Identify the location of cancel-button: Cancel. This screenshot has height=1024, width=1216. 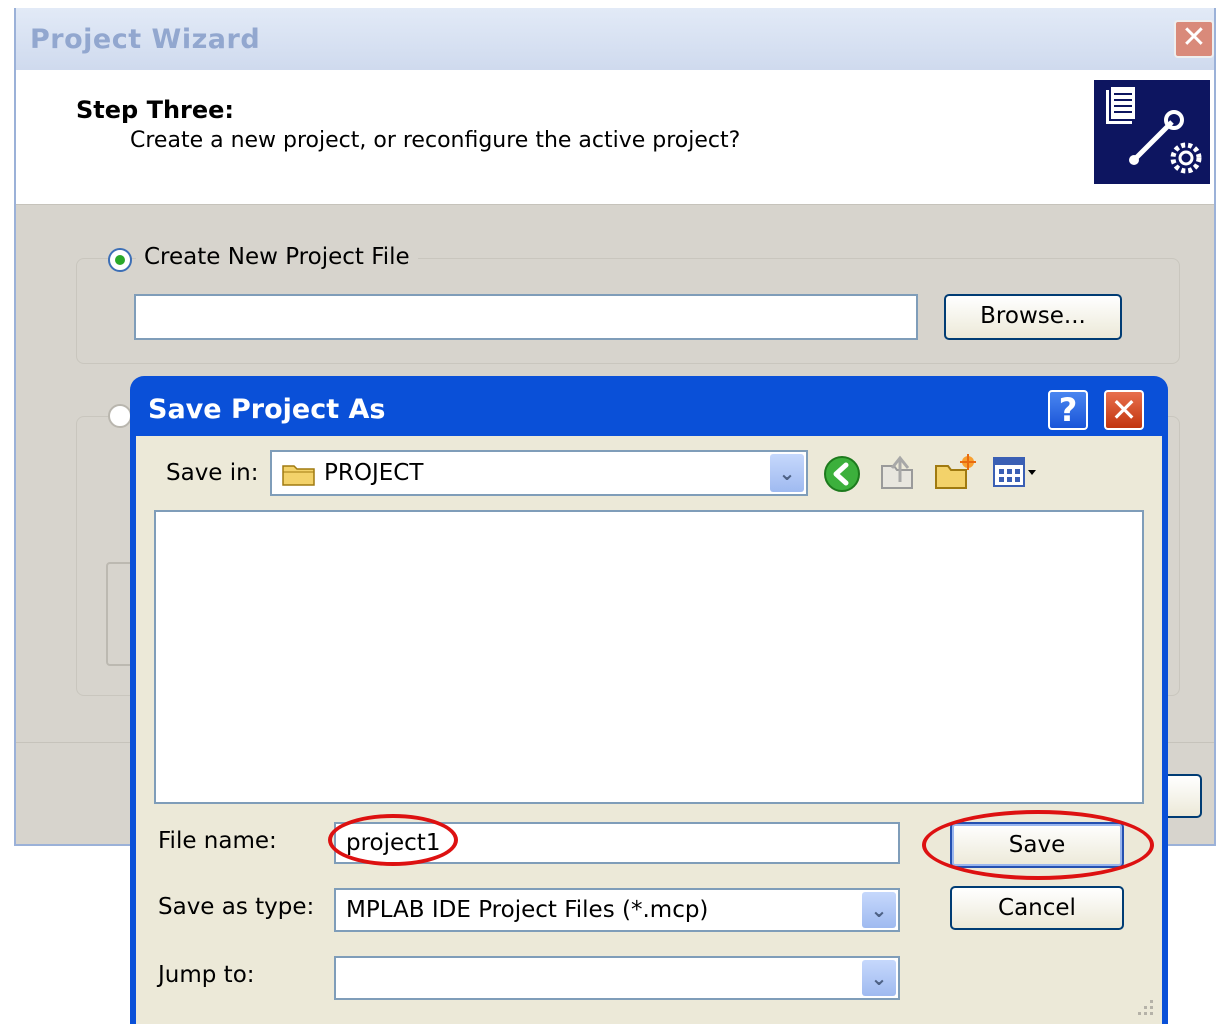
(1037, 908).